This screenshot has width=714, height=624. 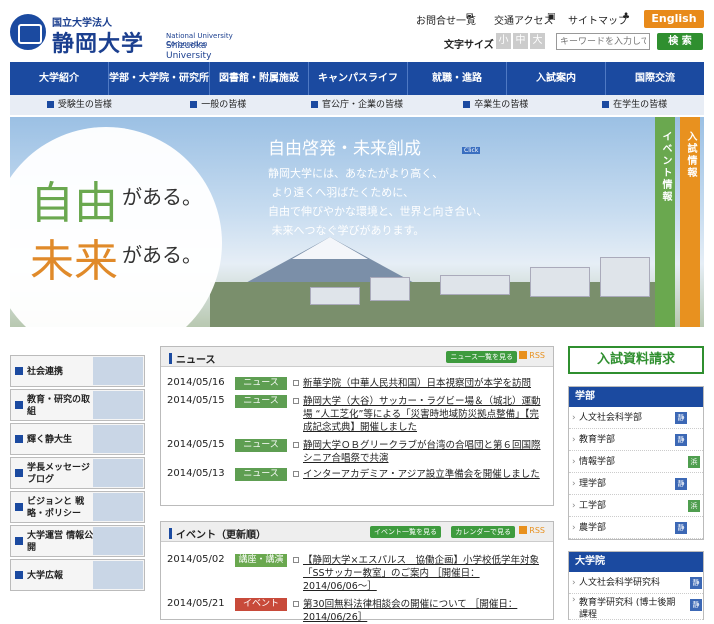 What do you see at coordinates (640, 105) in the screenshot?
I see `audience-label: 在学生の皆様` at bounding box center [640, 105].